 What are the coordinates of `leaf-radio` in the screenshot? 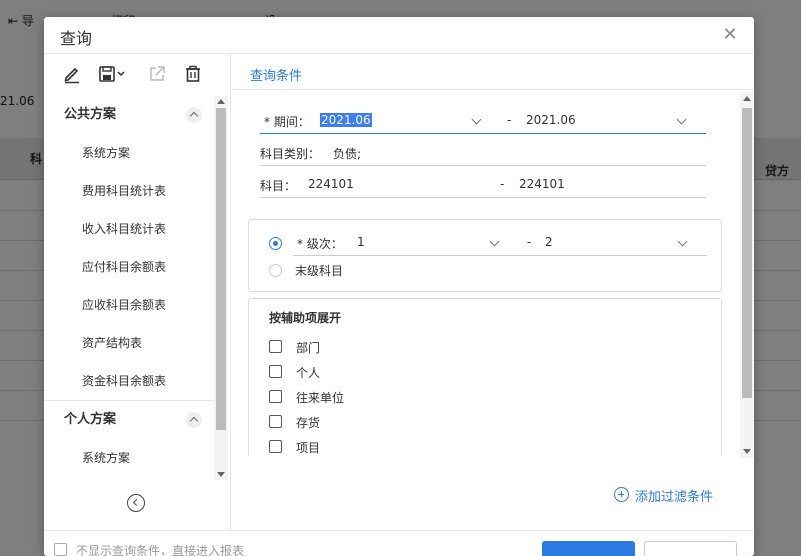 It's located at (275, 270).